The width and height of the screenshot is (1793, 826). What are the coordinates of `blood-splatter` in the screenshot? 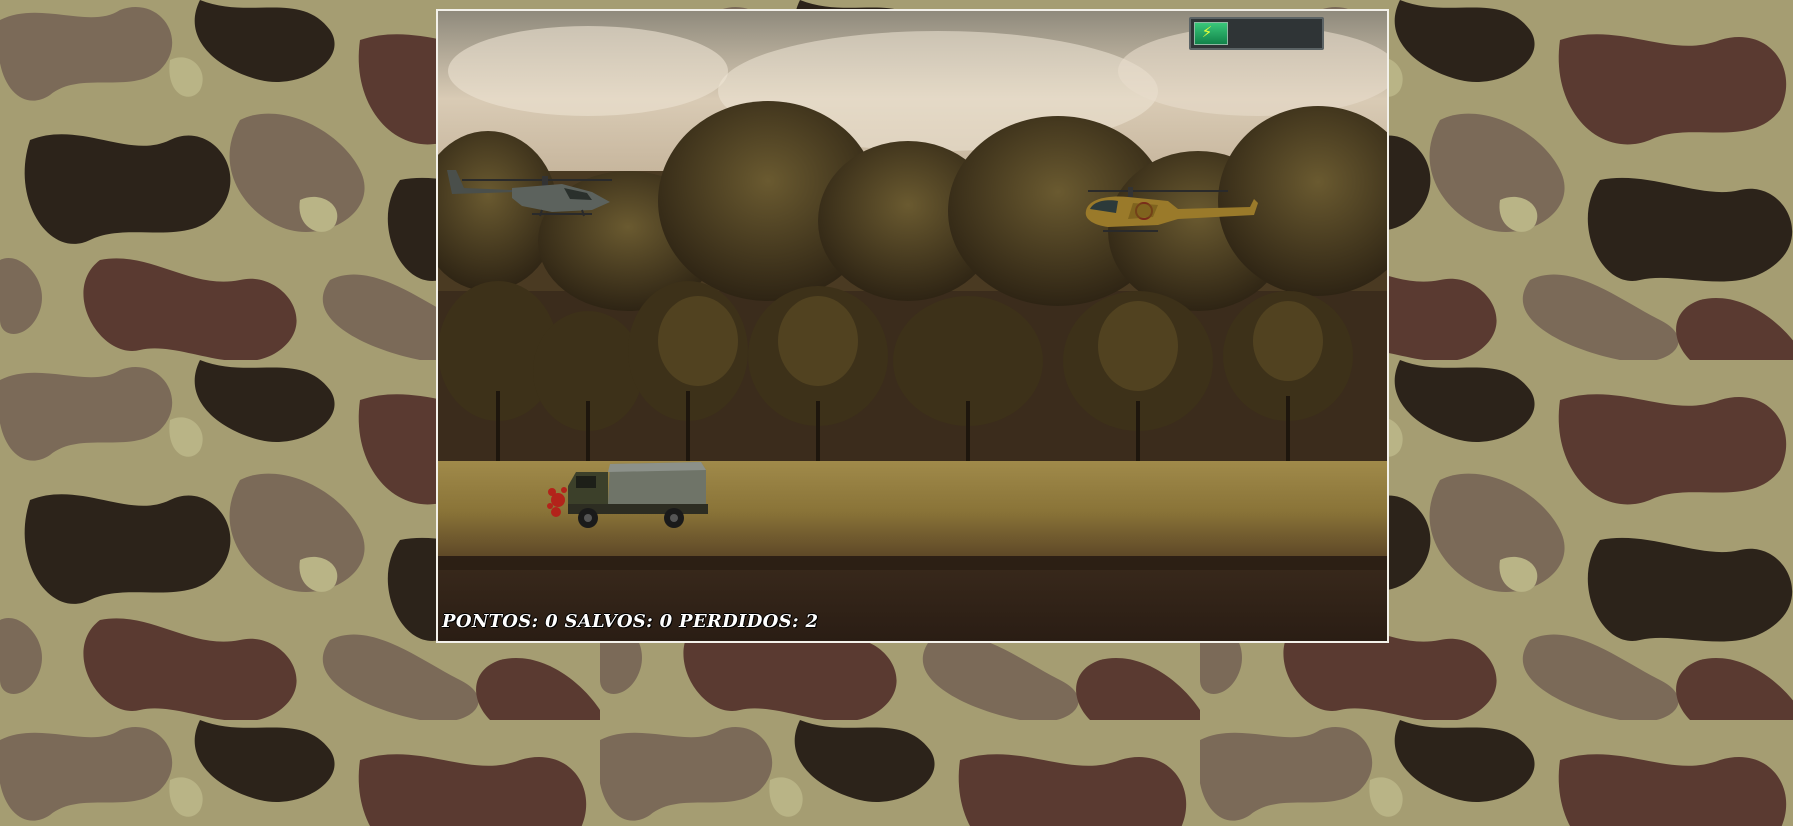 It's located at (557, 502).